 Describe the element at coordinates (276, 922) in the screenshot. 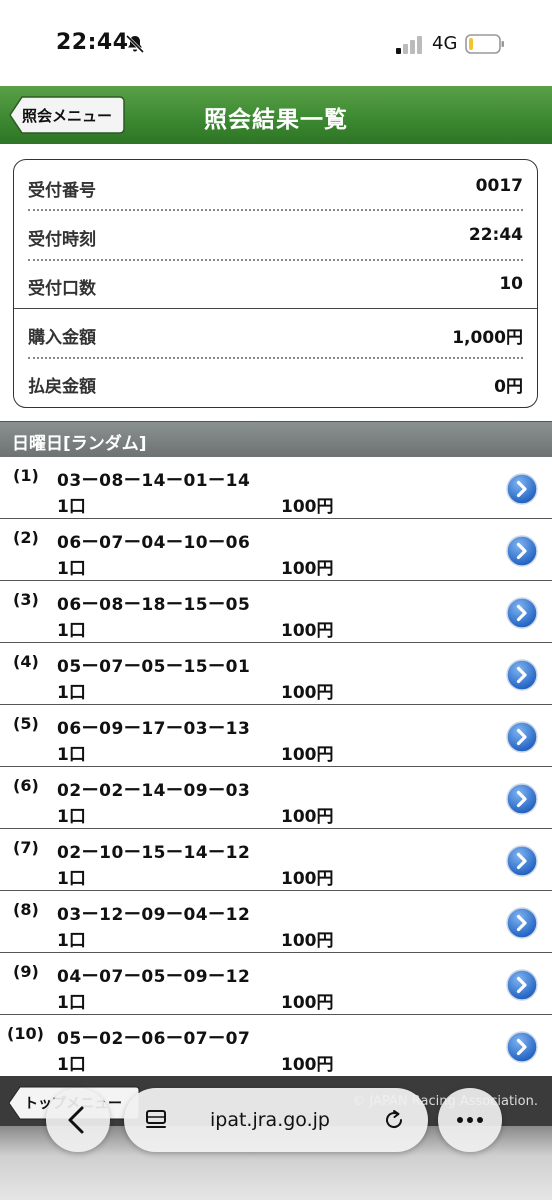

I see `ticket-row: (8) 03ー12ー09ー04ー12 1口 100円` at that location.